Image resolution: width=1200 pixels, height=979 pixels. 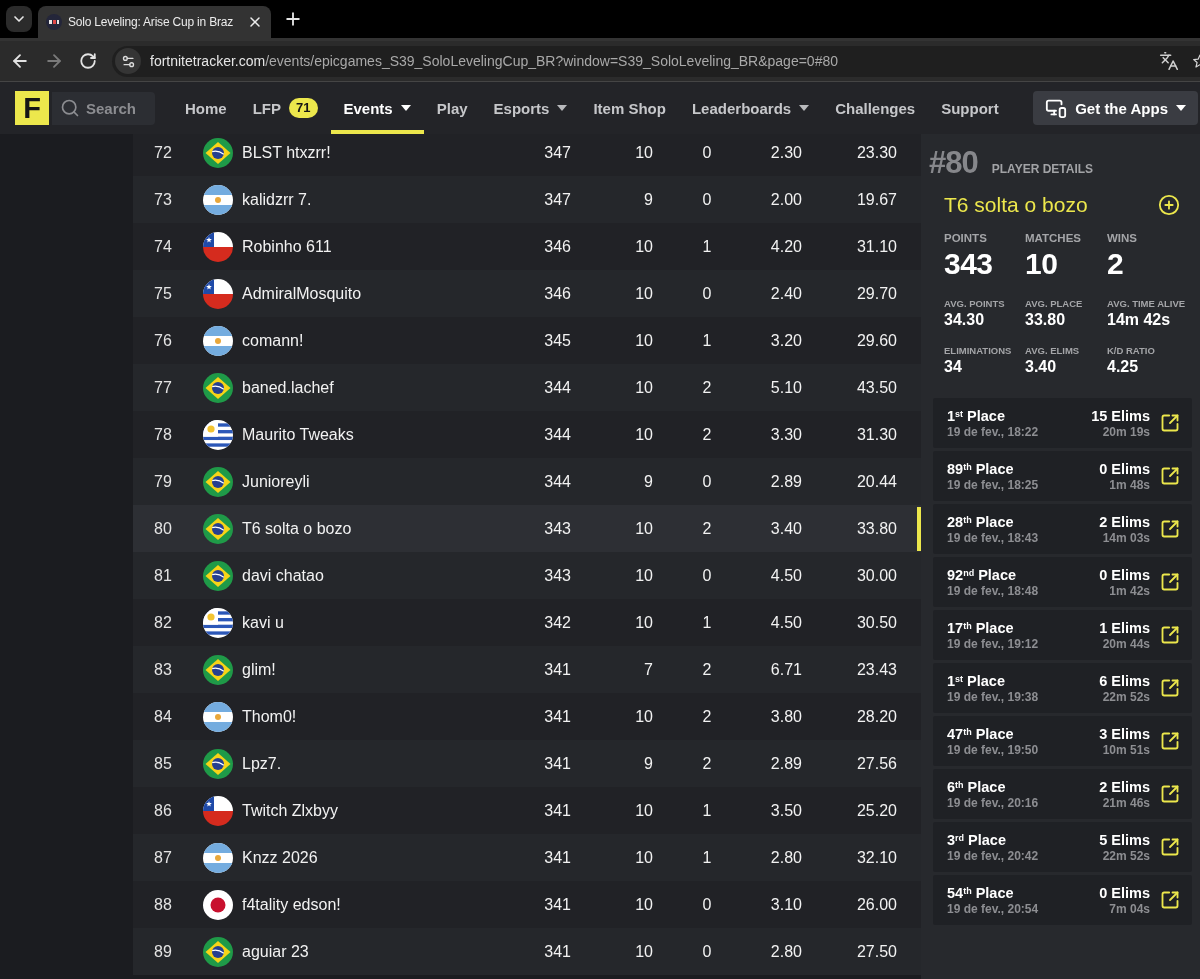 What do you see at coordinates (1062, 582) in the screenshot?
I see `match-card: 92$^{nd}$ Place 19 de fev., 18:48 0 Elims 1m 42s` at bounding box center [1062, 582].